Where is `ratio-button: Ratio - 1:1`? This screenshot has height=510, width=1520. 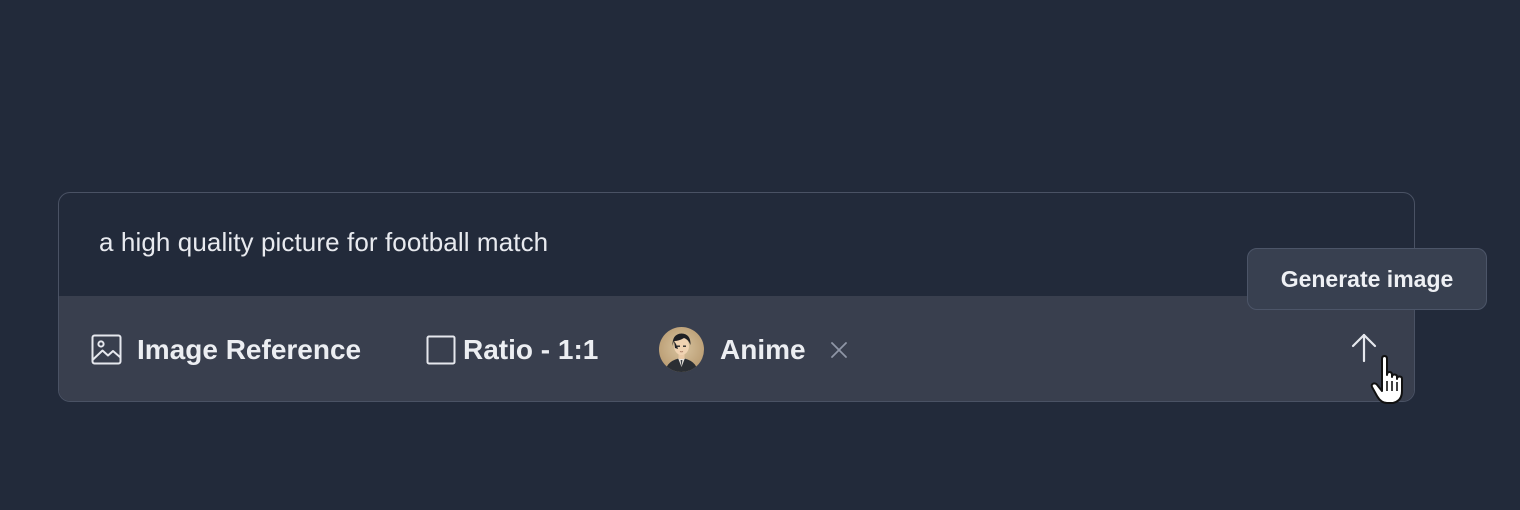 ratio-button: Ratio - 1:1 is located at coordinates (512, 348).